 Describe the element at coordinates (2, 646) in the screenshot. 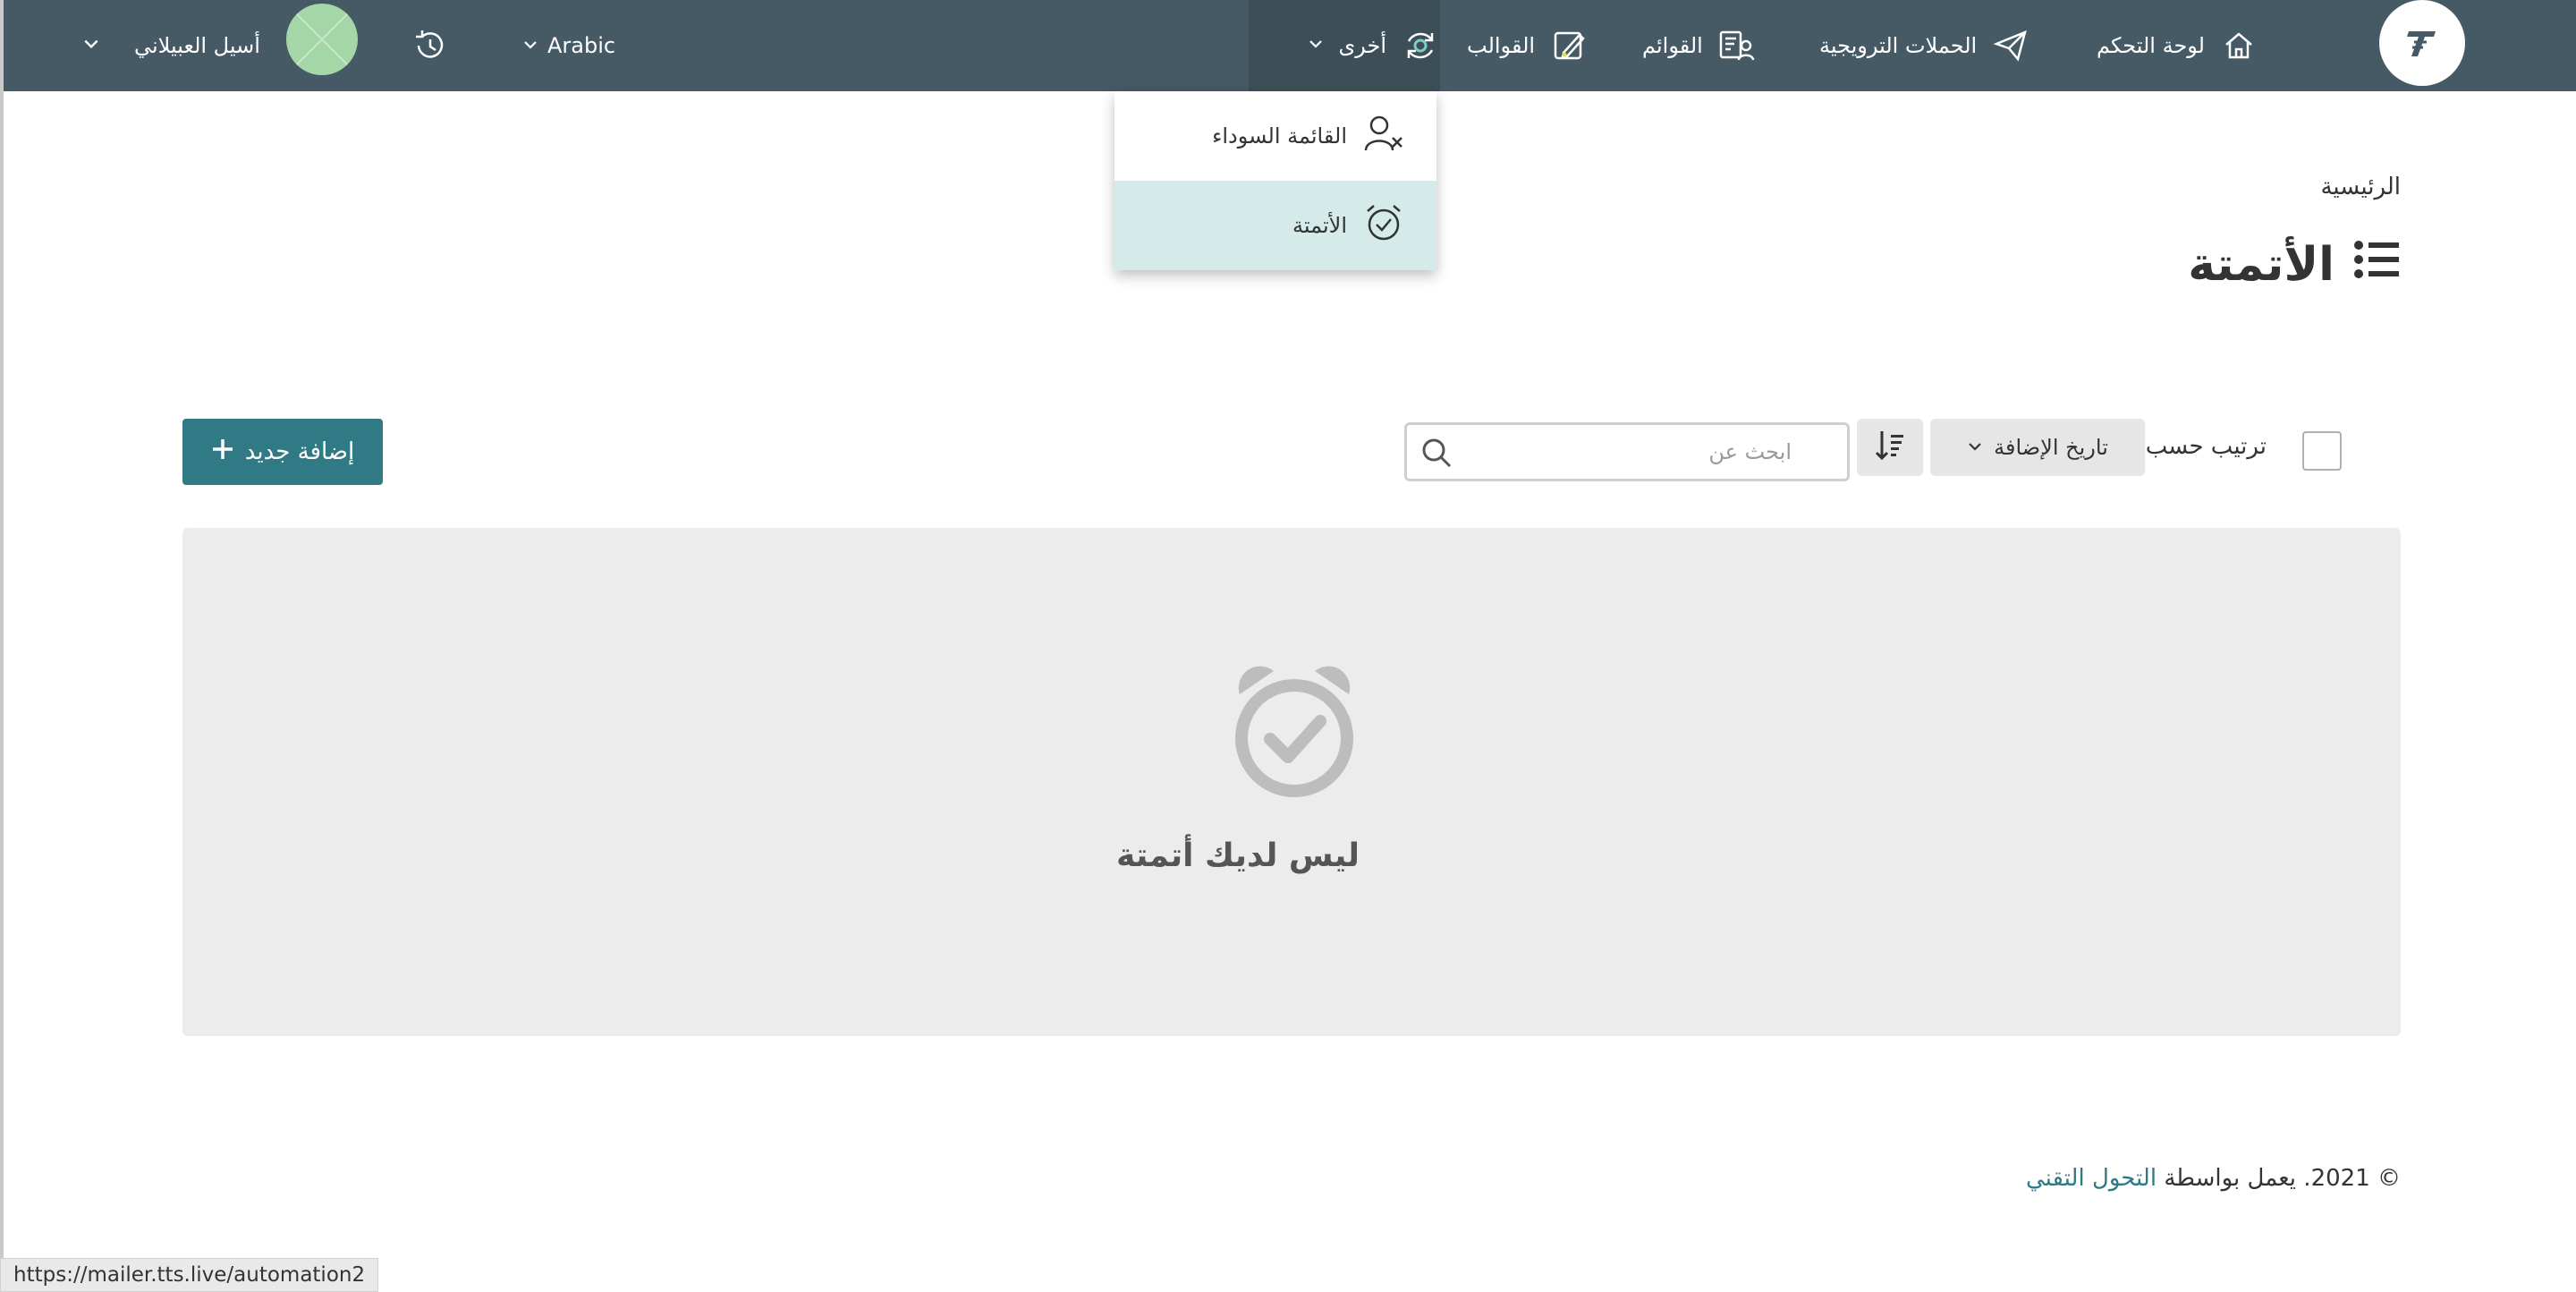

I see `window-edge` at that location.